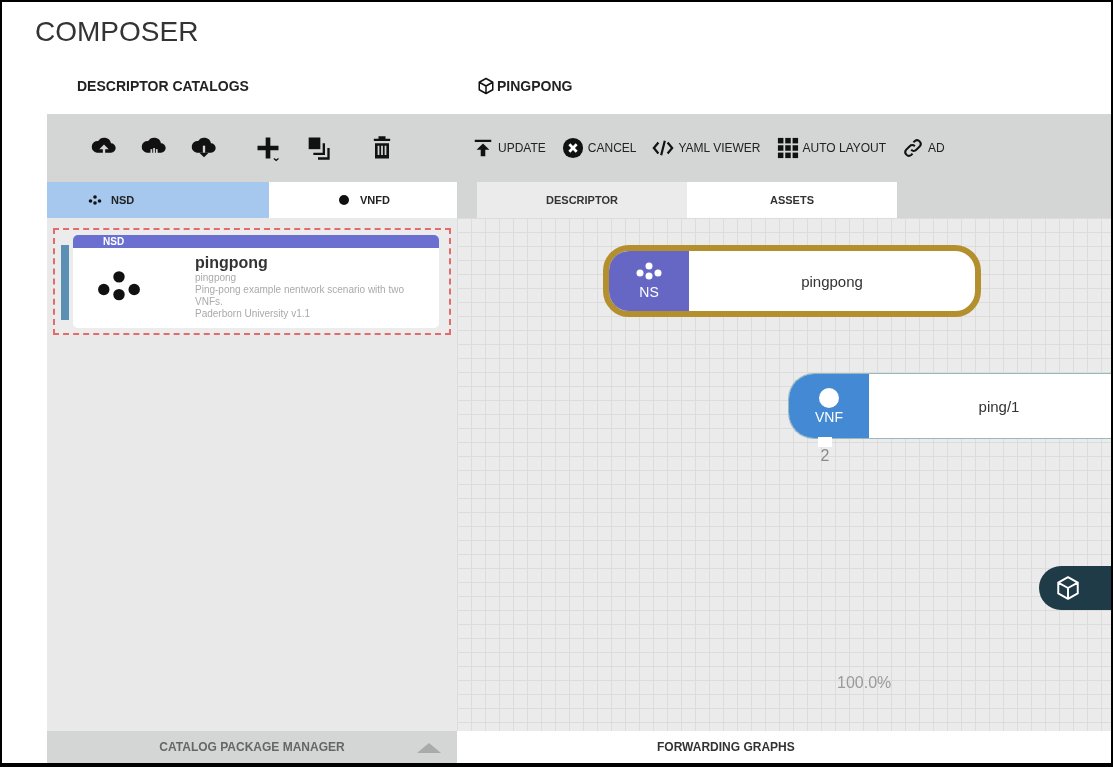 The width and height of the screenshot is (1113, 767). Describe the element at coordinates (232, 263) in the screenshot. I see `item-name: pingpong` at that location.